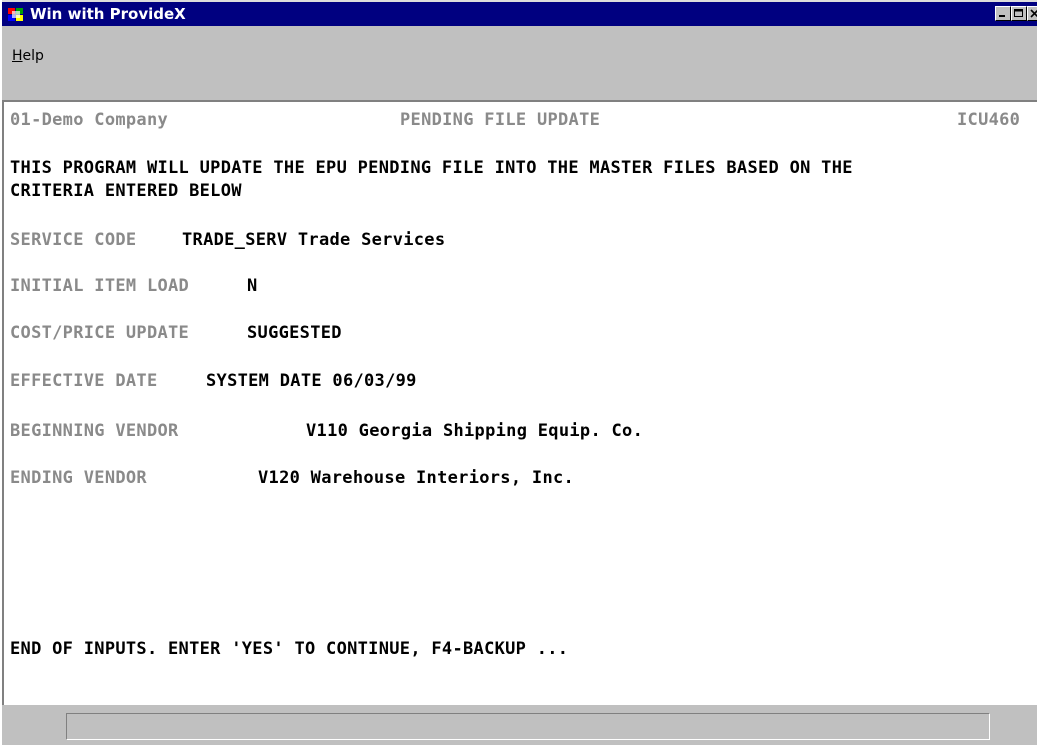 The width and height of the screenshot is (1037, 745). What do you see at coordinates (311, 381) in the screenshot?
I see `effective-date-value: SYSTEM DATE 06/03/99` at bounding box center [311, 381].